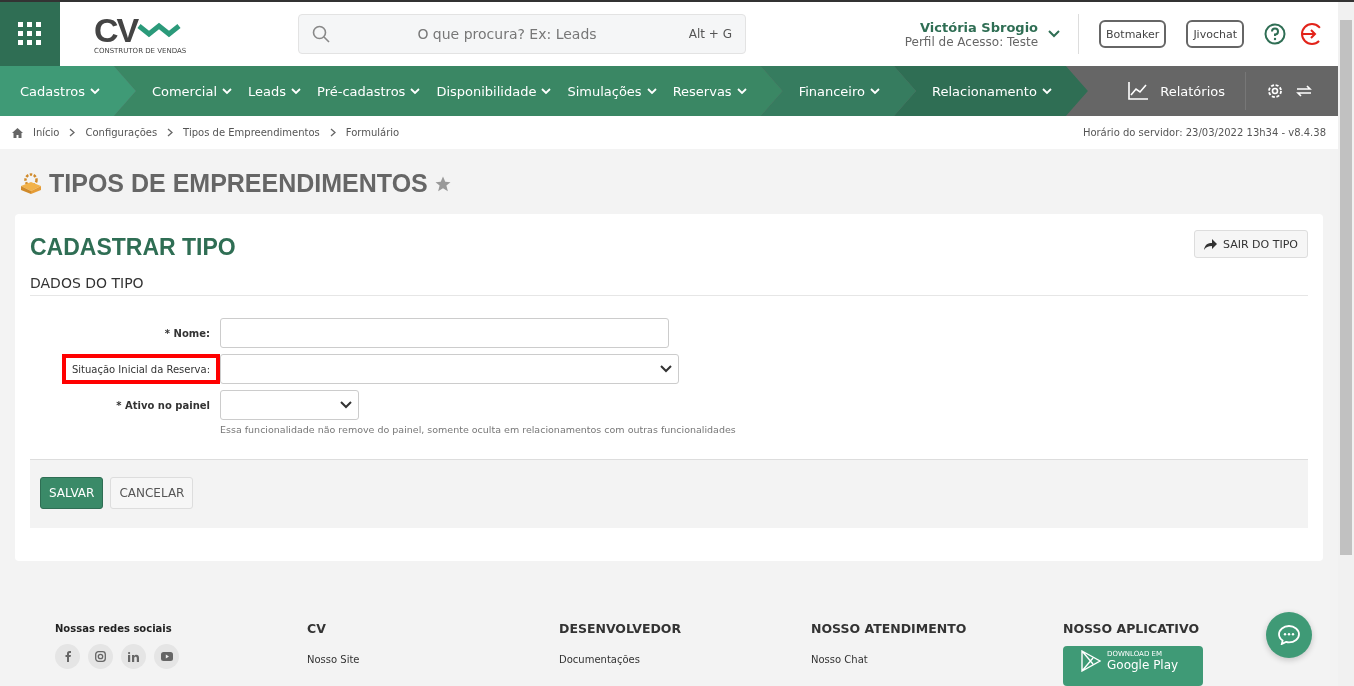 The height and width of the screenshot is (686, 1354). What do you see at coordinates (133, 656) in the screenshot?
I see `linkedin-icon` at bounding box center [133, 656].